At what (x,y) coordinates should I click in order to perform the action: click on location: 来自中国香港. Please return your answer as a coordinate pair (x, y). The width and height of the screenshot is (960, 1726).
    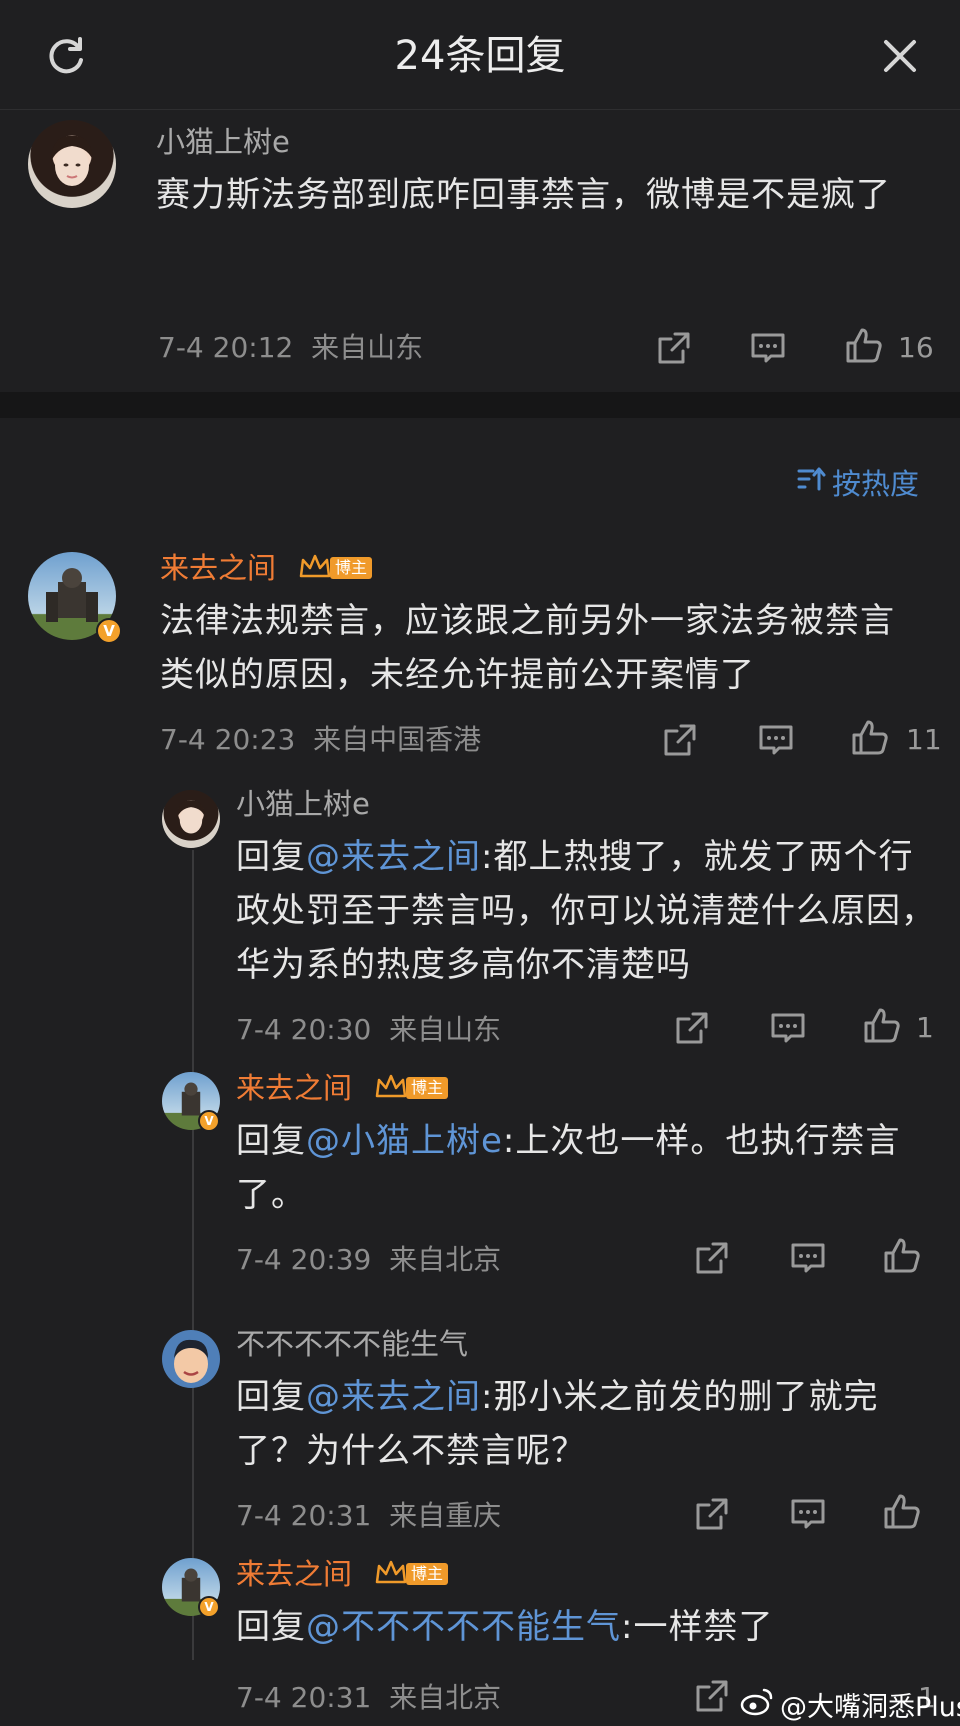
    Looking at the image, I should click on (397, 739).